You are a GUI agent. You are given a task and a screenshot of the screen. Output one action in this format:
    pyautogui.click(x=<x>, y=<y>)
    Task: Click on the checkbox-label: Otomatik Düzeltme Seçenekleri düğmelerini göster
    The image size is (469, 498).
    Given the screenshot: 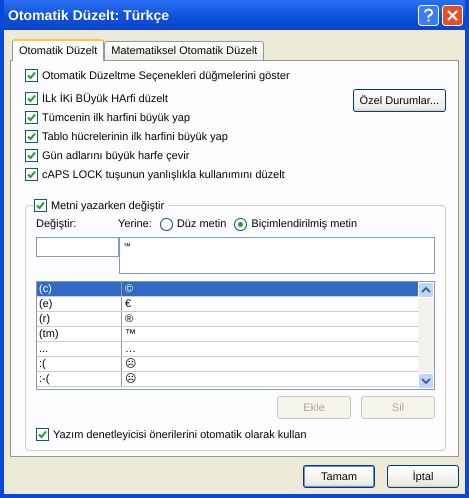 What is the action you would take?
    pyautogui.click(x=166, y=76)
    